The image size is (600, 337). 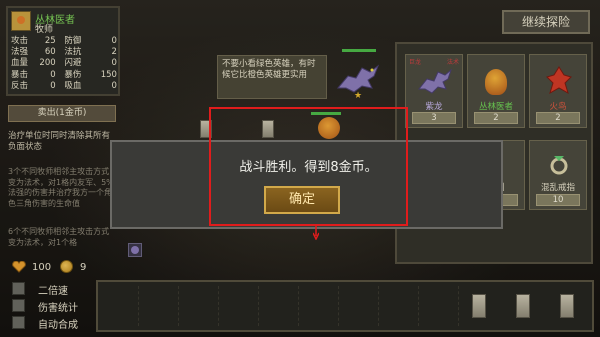 What do you see at coordinates (316, 232) in the screenshot?
I see `cursor-icon` at bounding box center [316, 232].